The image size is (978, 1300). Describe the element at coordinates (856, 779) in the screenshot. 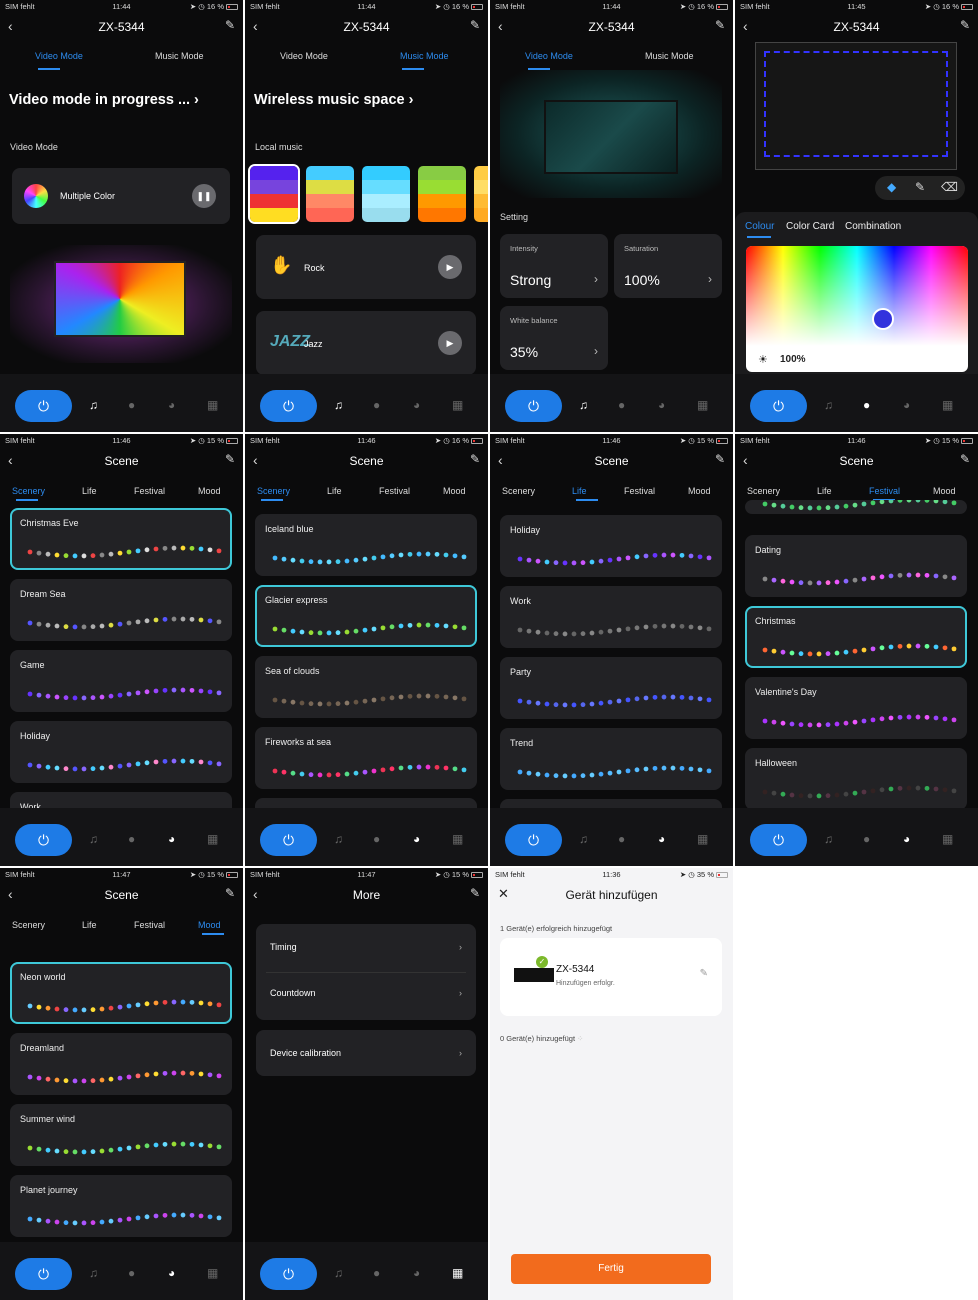

I see `scene-card: Halloween` at that location.